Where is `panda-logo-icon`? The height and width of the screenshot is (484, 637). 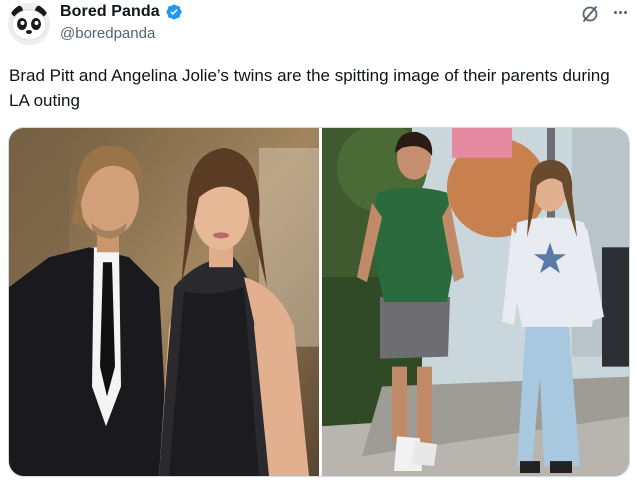
panda-logo-icon is located at coordinates (29, 24).